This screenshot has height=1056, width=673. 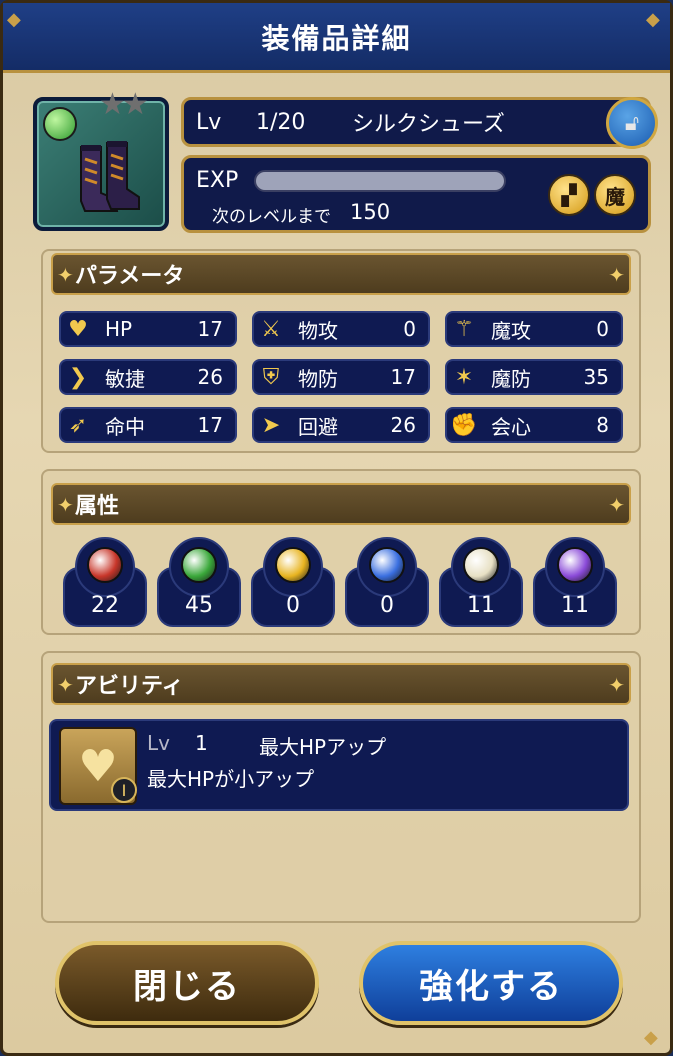 What do you see at coordinates (209, 122) in the screenshot?
I see `level-label: Lv` at bounding box center [209, 122].